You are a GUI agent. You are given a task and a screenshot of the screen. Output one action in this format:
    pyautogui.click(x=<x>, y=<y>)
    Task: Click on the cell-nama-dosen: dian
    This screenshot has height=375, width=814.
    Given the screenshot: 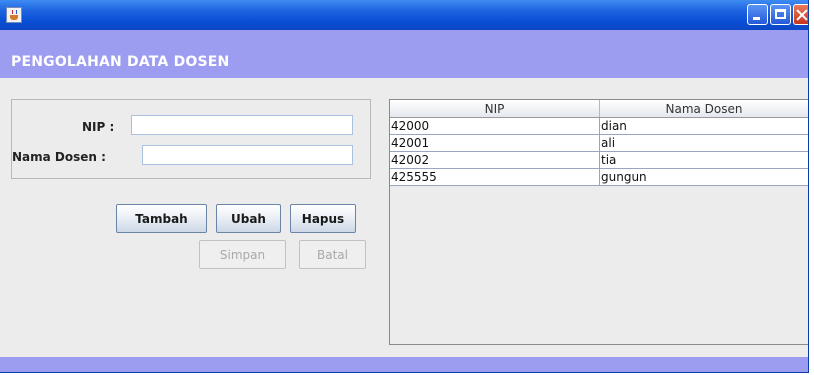 What is the action you would take?
    pyautogui.click(x=703, y=126)
    